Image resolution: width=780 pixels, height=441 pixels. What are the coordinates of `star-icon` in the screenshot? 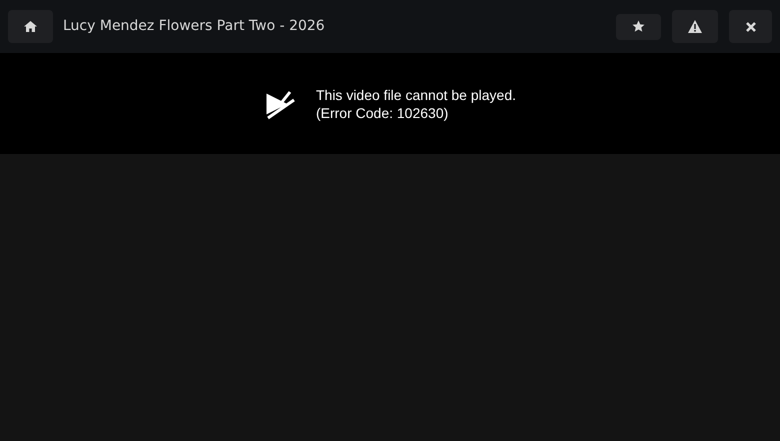 It's located at (638, 26).